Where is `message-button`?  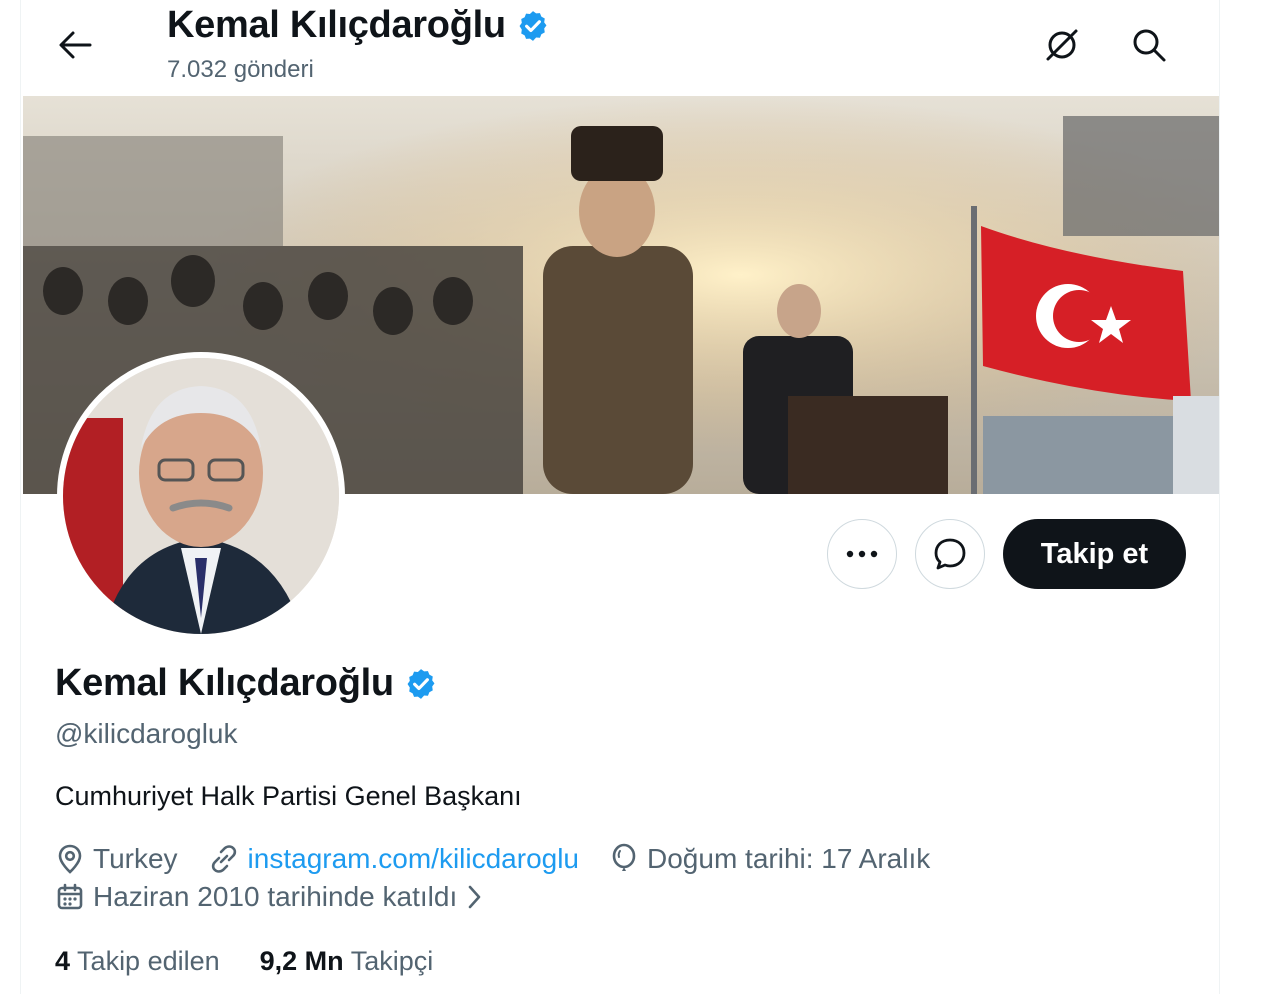
message-button is located at coordinates (950, 554).